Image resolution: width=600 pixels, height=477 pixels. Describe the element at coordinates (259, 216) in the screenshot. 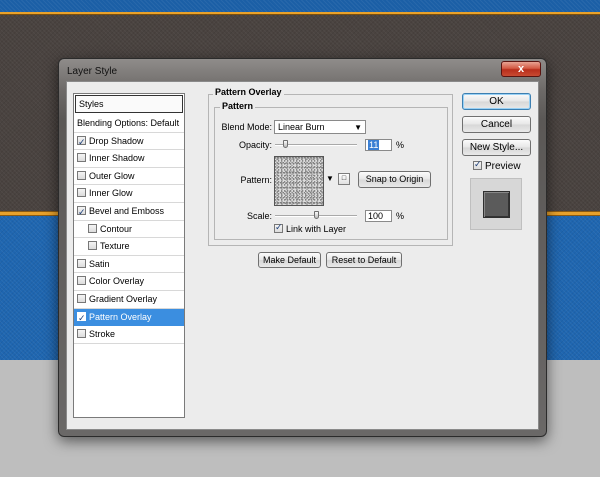

I see `scale-label: Scale:` at that location.